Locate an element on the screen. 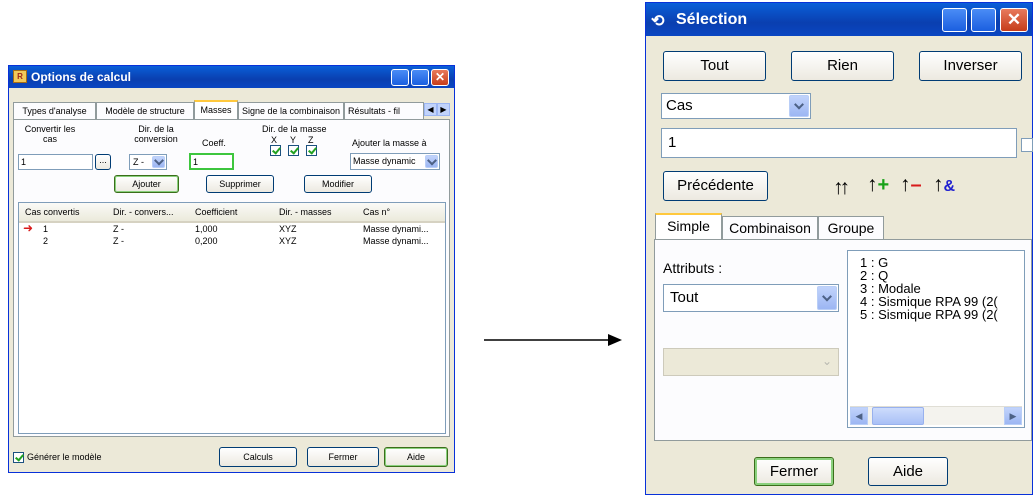 This screenshot has height=495, width=1034. tab-scroll-right-icon: ▶ is located at coordinates (443, 109).